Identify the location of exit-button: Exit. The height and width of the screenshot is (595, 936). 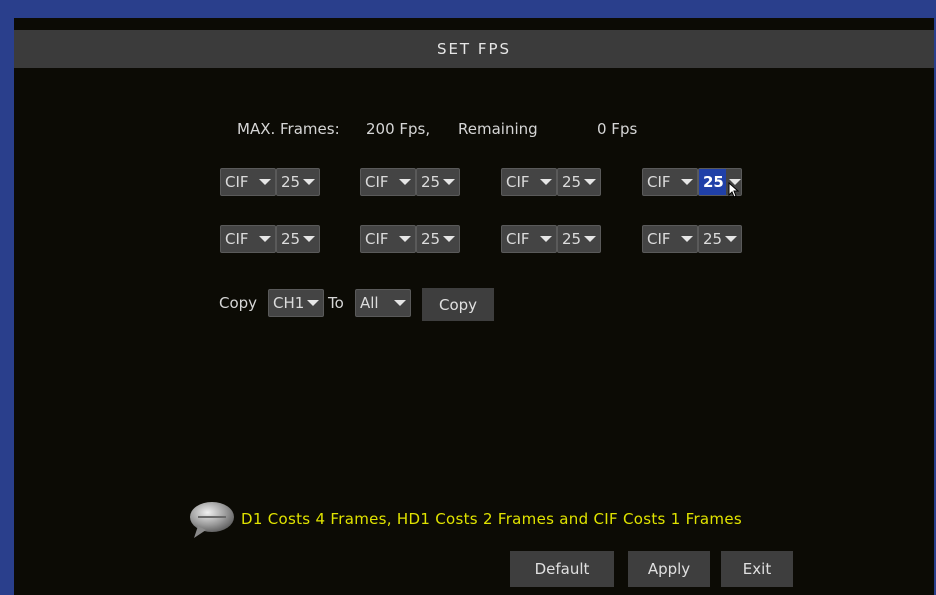
(757, 569).